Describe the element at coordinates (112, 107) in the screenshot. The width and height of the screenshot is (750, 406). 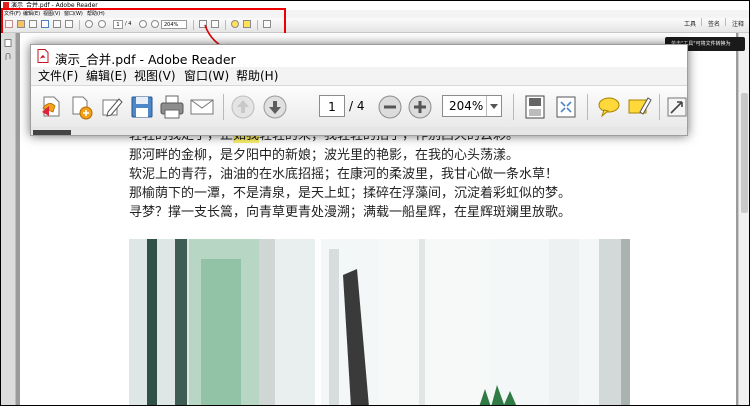
I see `edit-document-icon` at that location.